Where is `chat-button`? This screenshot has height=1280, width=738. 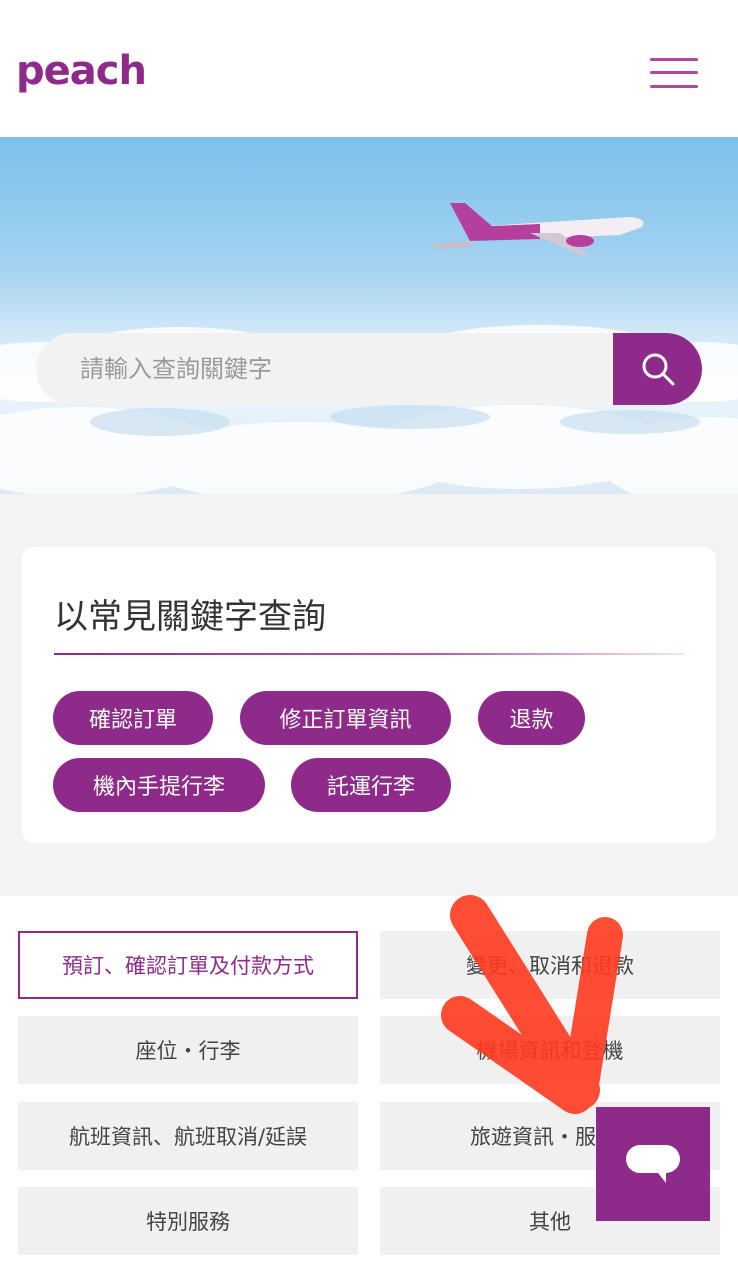 chat-button is located at coordinates (653, 1164).